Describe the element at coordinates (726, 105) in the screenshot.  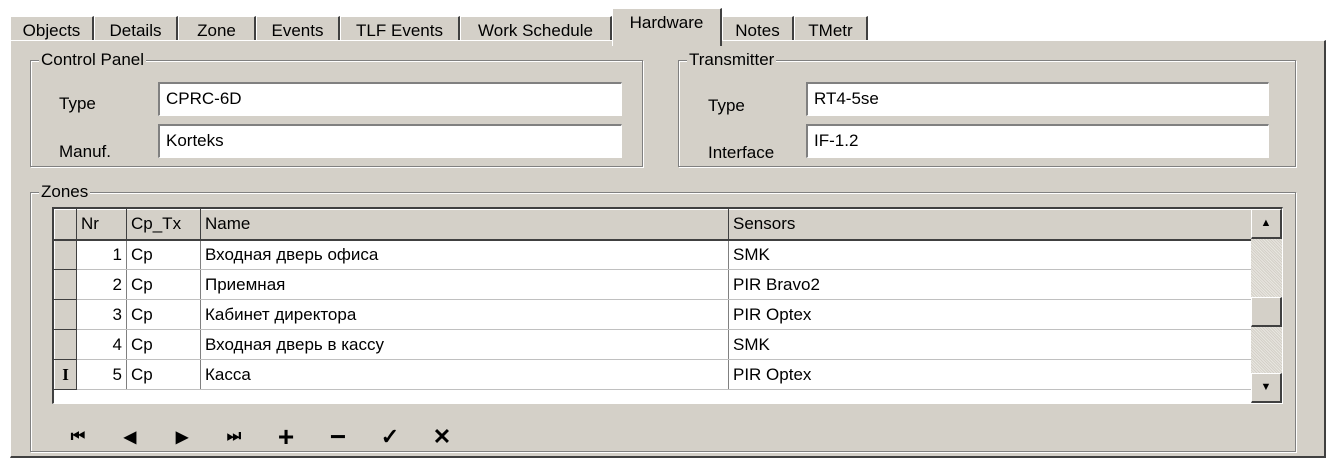
I see `tx-type-label: Type` at that location.